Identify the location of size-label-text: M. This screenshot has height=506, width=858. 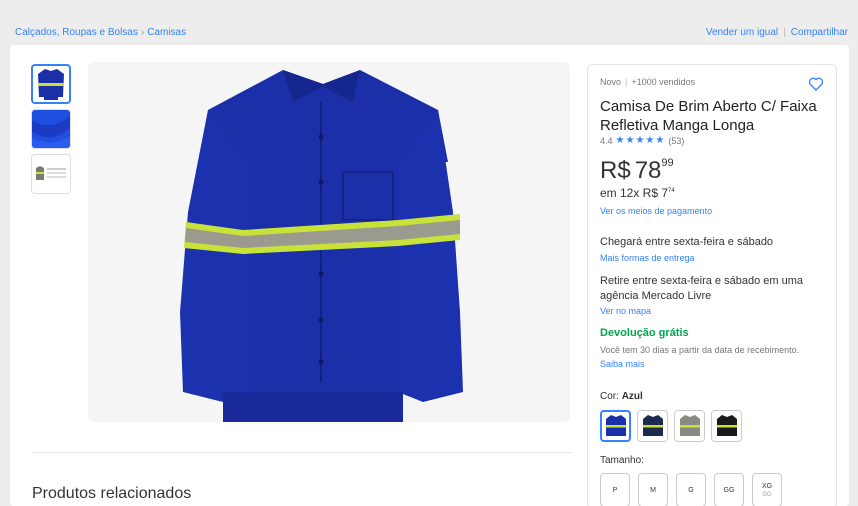
(653, 490).